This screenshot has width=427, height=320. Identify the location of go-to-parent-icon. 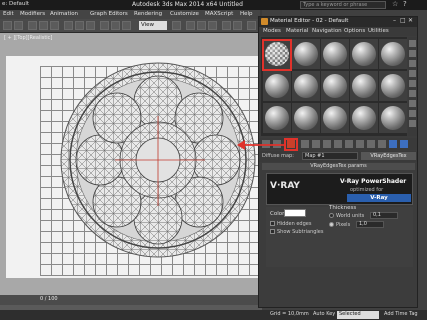
(371, 144).